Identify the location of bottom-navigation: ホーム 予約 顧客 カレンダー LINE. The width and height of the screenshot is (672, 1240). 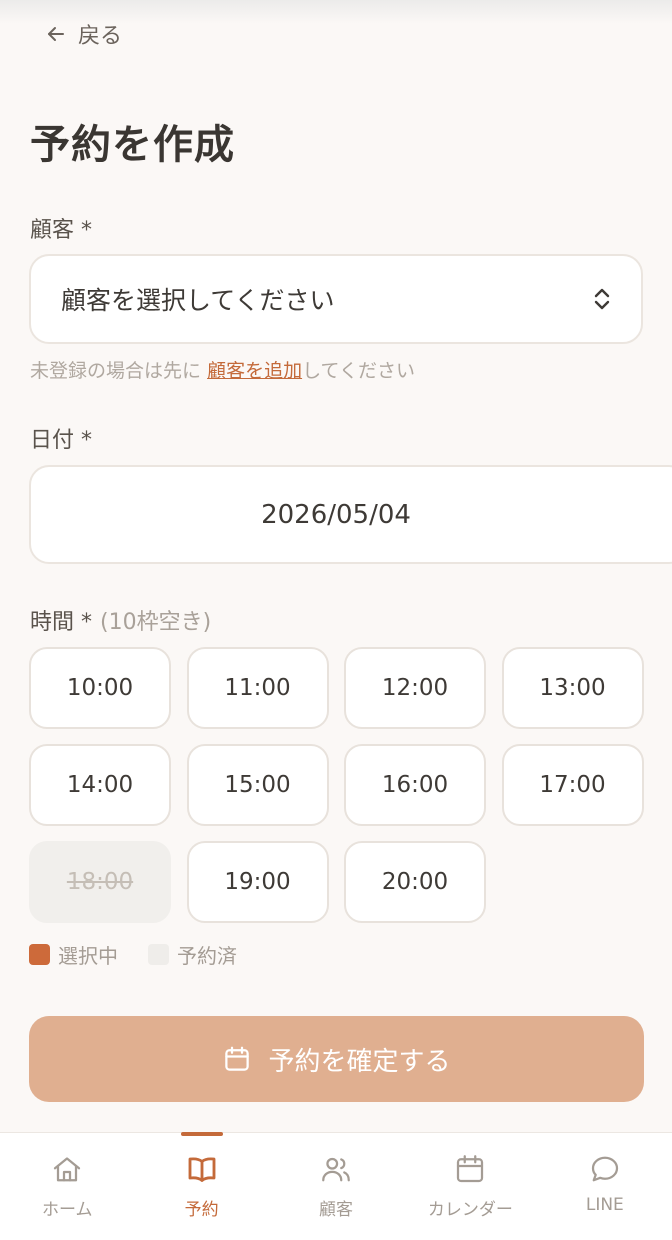
(336, 1186).